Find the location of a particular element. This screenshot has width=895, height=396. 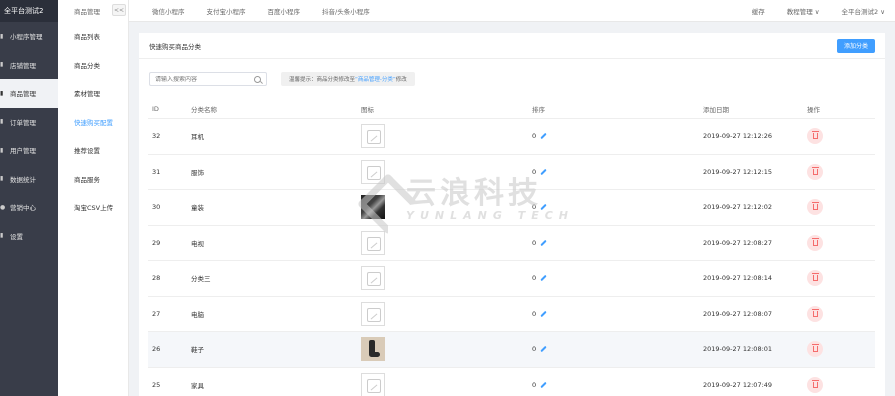

topbar-right-item-2: 全平台测试2 ∨ is located at coordinates (863, 11).